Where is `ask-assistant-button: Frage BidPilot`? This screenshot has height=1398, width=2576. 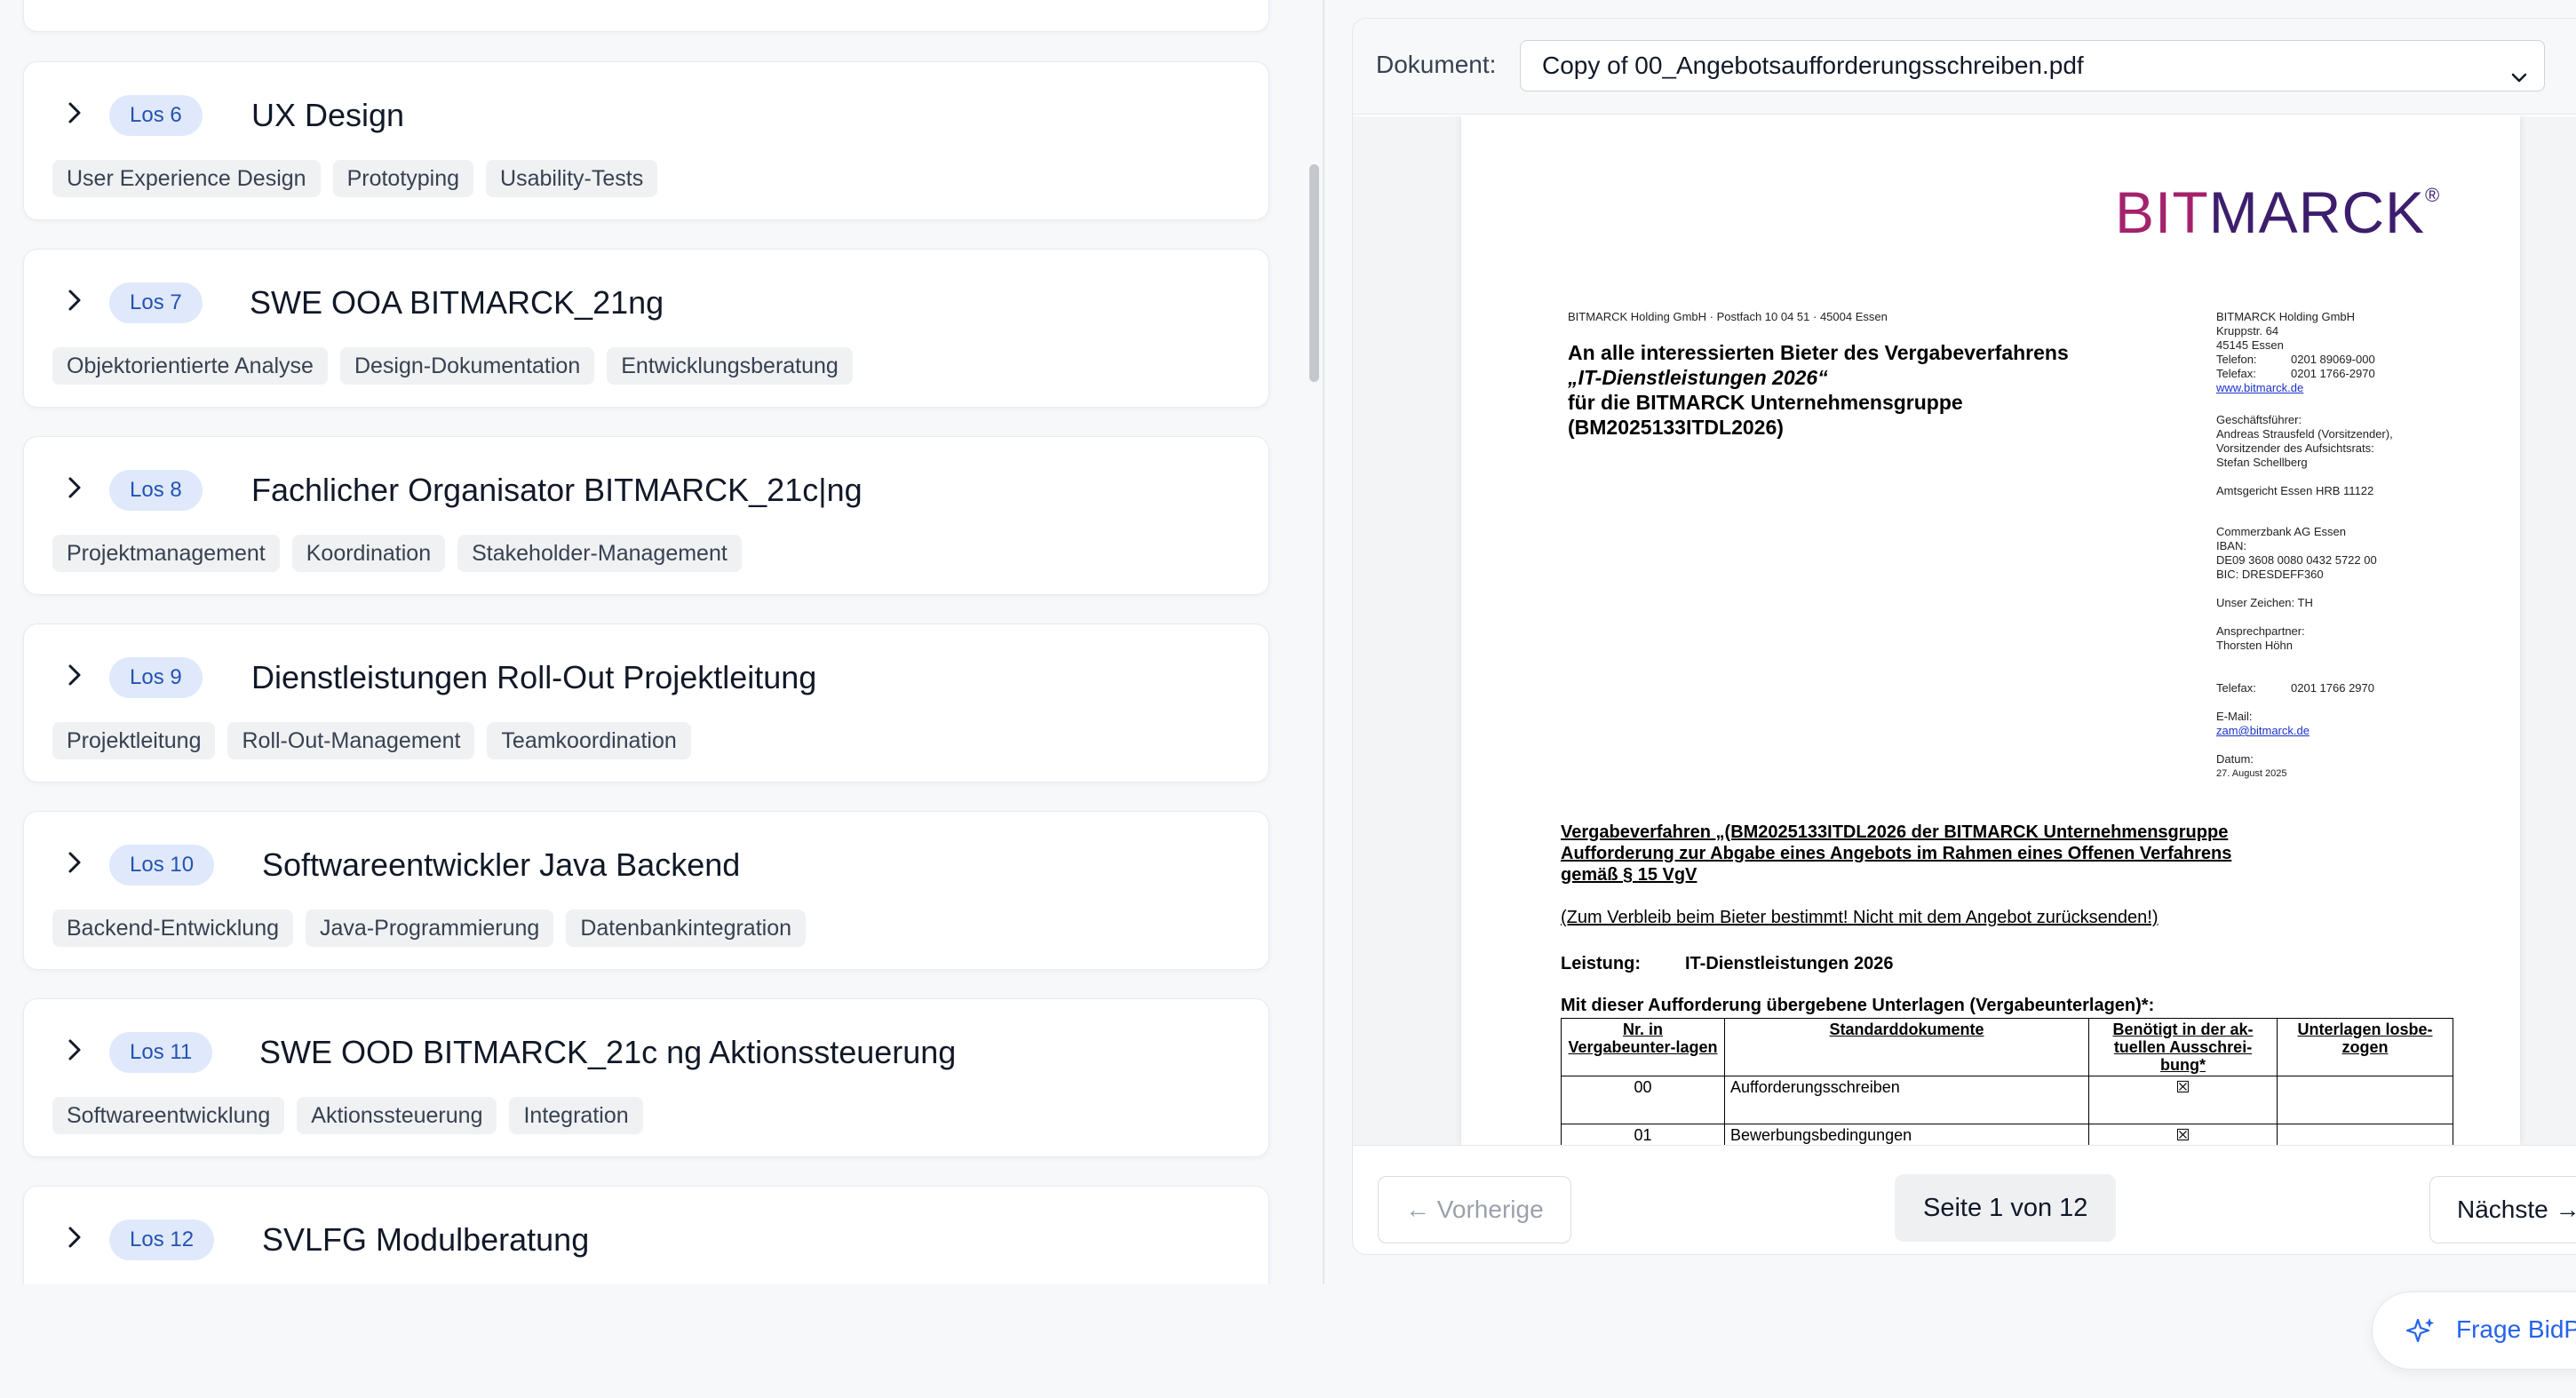
ask-assistant-button: Frage BidPilot is located at coordinates (2474, 1331).